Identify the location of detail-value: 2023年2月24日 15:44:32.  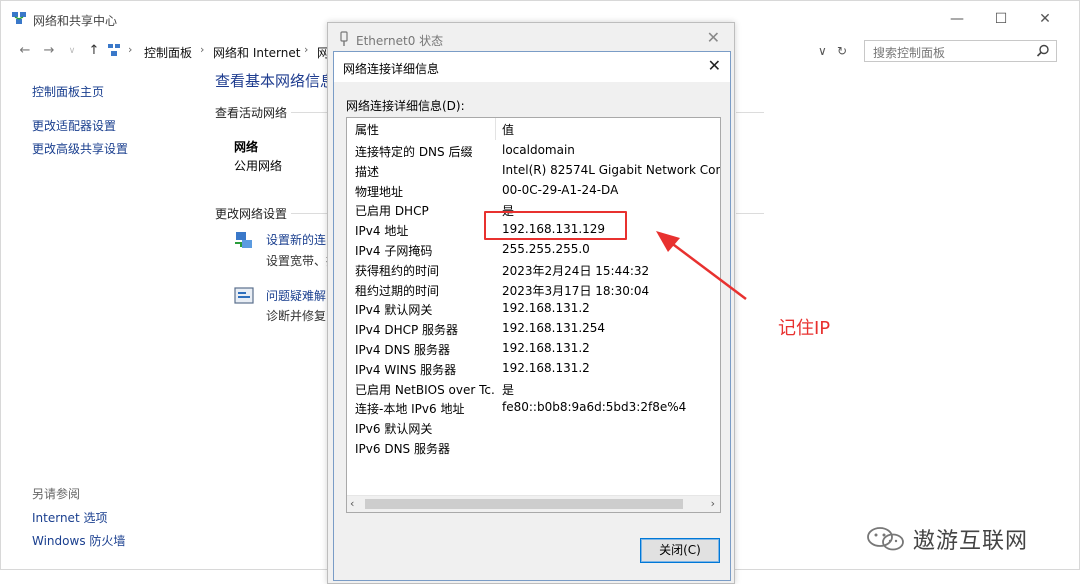
(576, 270).